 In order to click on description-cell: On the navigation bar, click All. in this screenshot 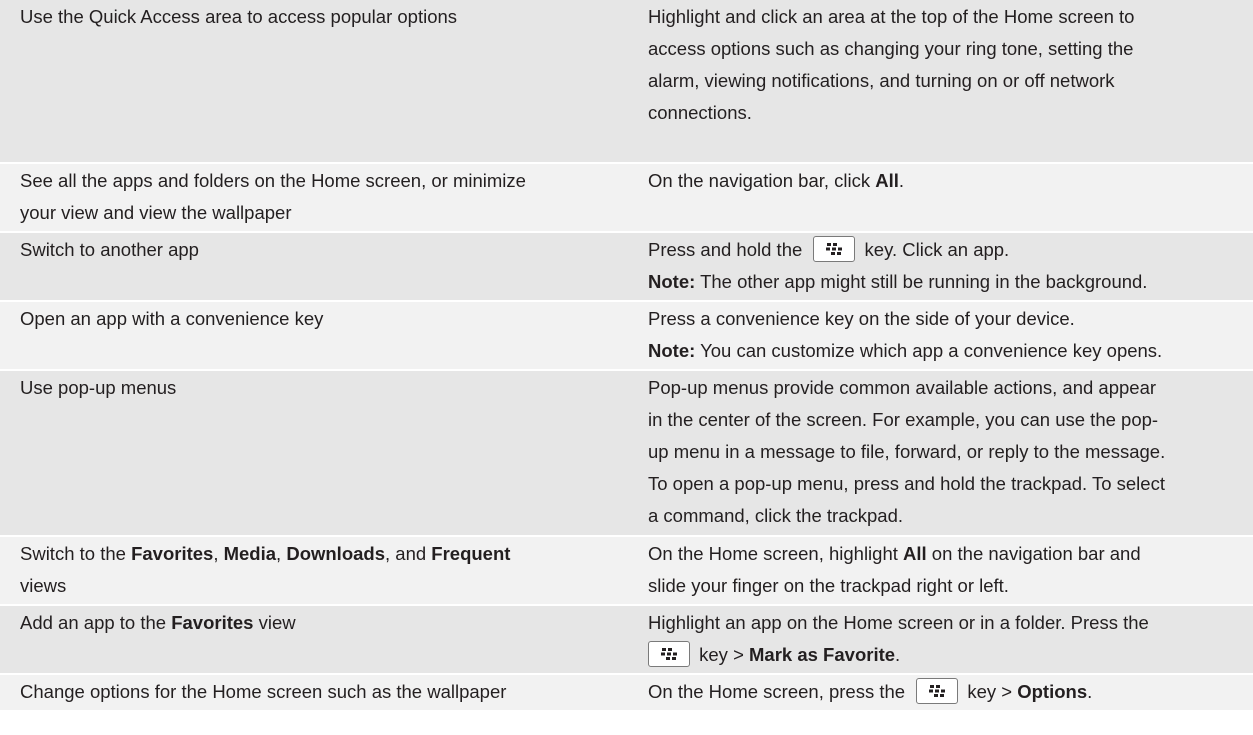, I will do `click(776, 180)`.